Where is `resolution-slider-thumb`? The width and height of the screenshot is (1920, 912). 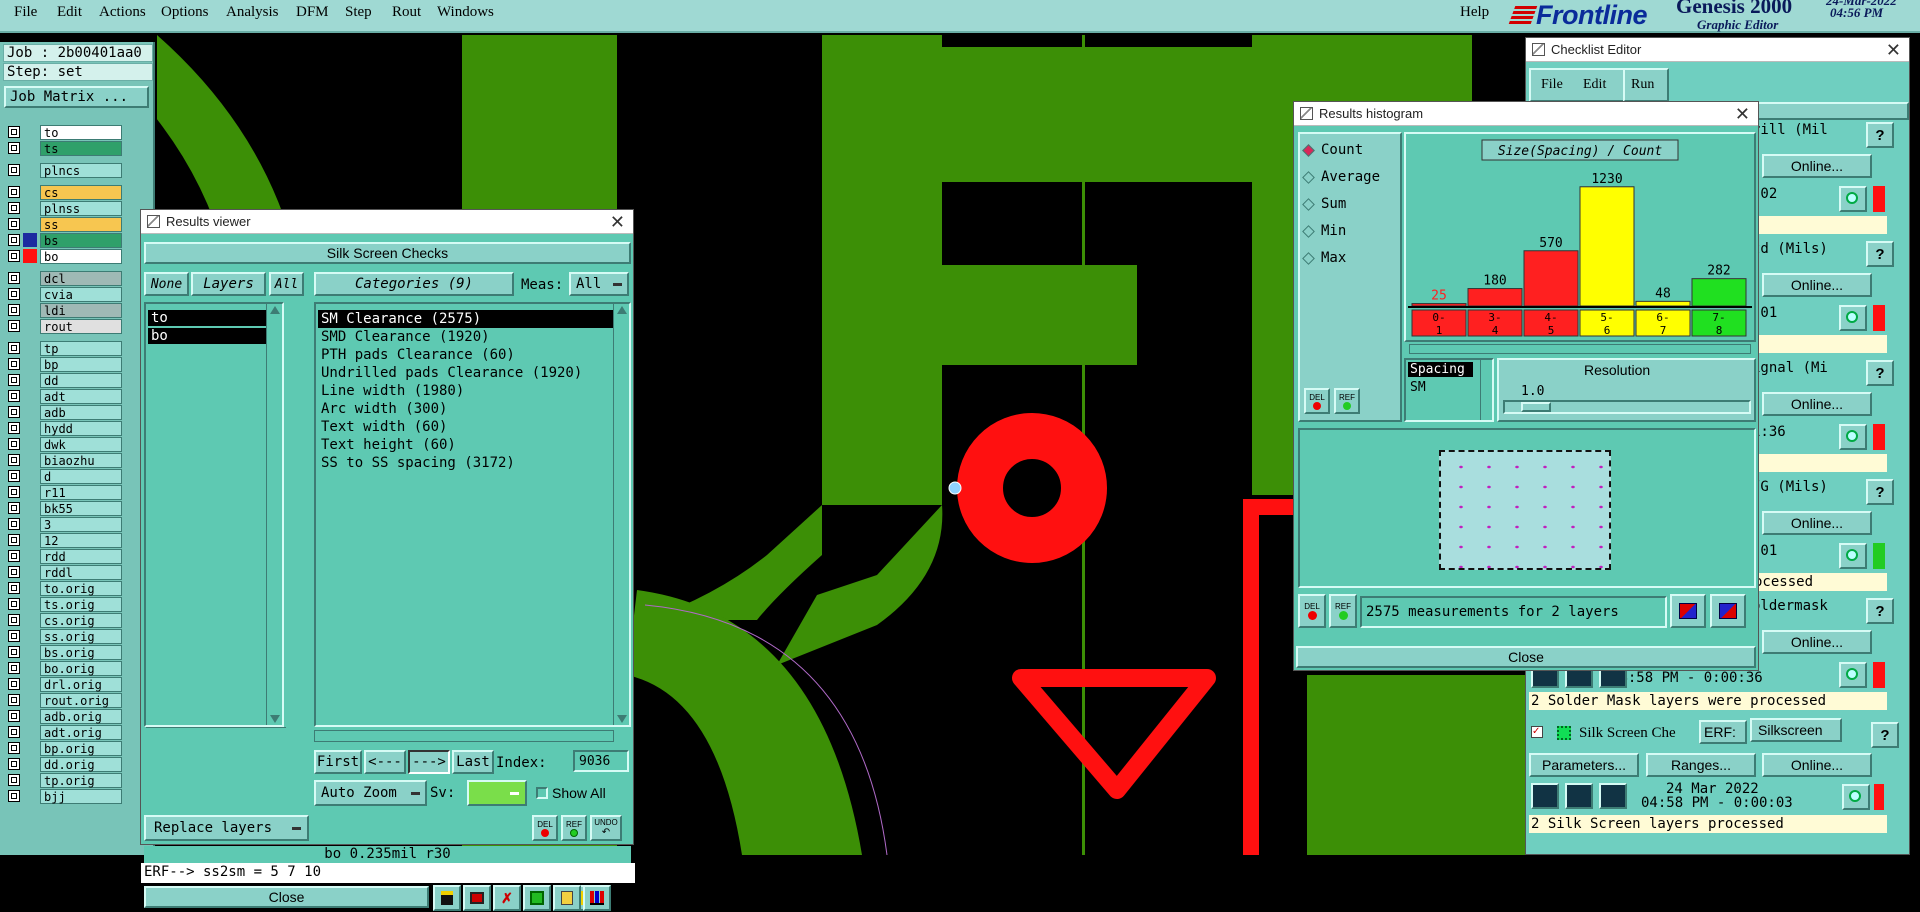
resolution-slider-thumb is located at coordinates (1536, 407).